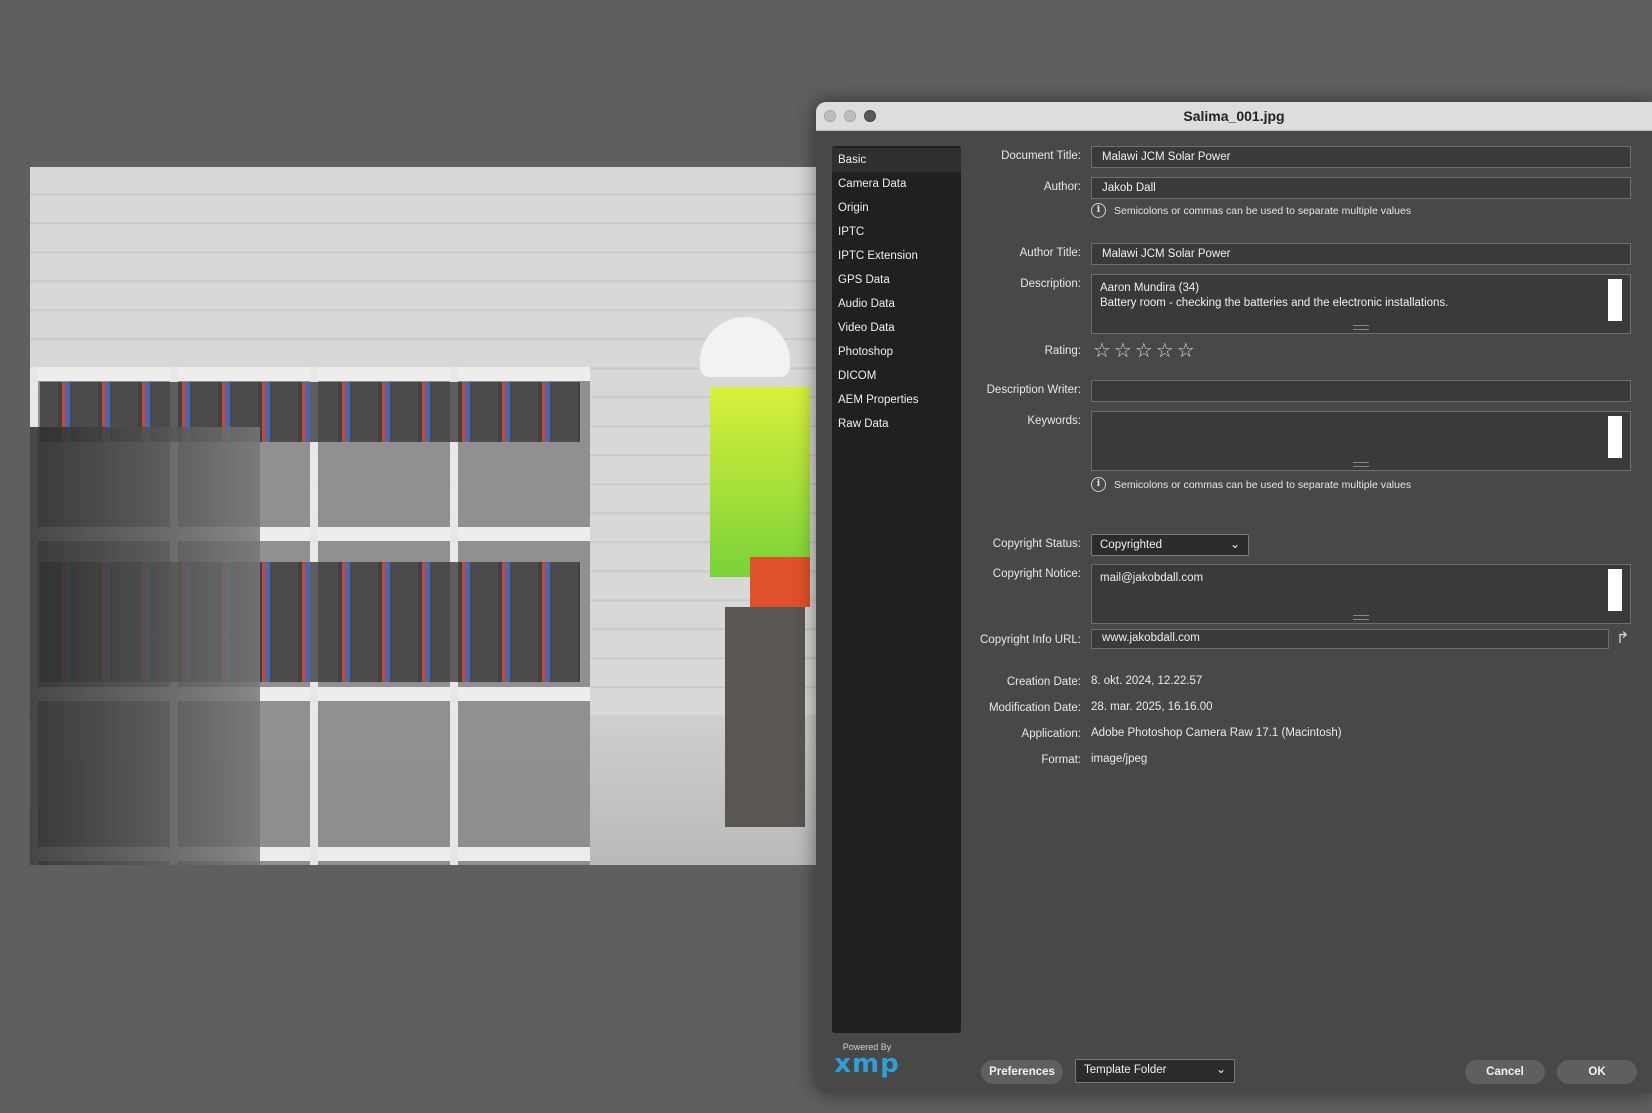 The image size is (1652, 1113). Describe the element at coordinates (1062, 187) in the screenshot. I see `author-label: Author:` at that location.